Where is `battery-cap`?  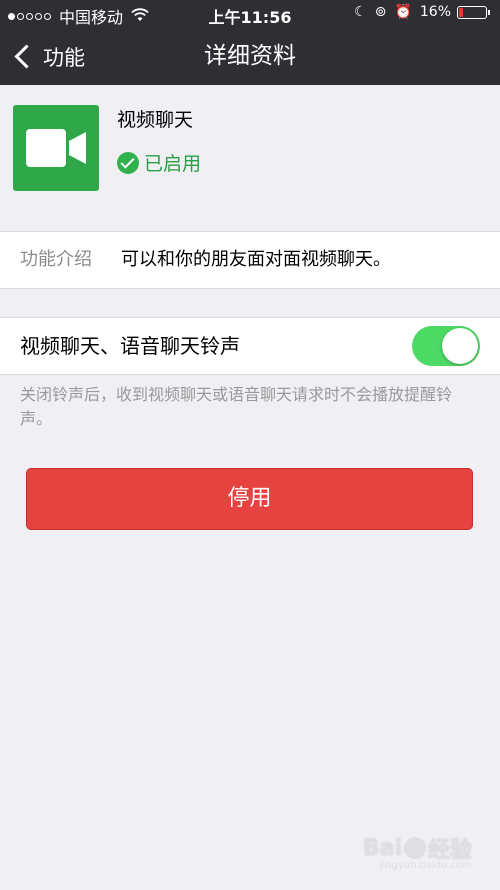
battery-cap is located at coordinates (489, 12).